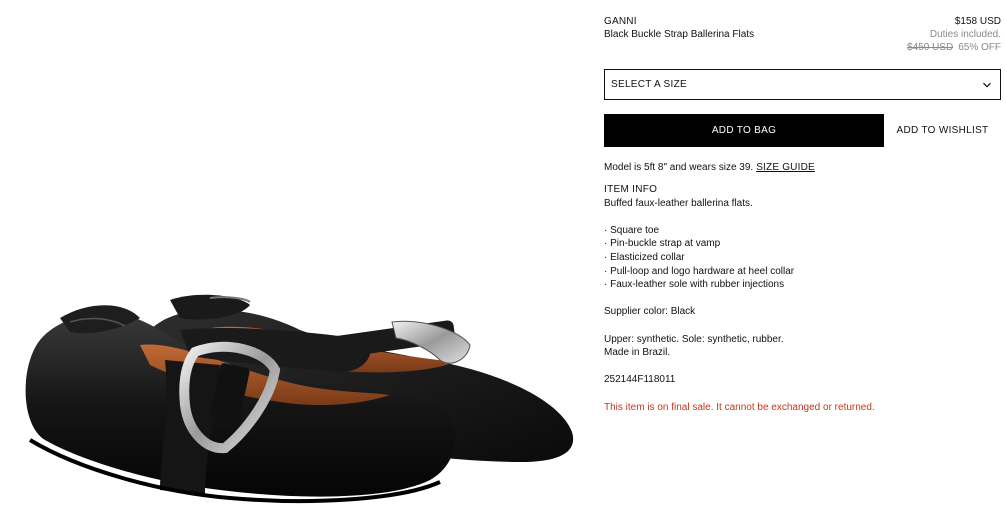 Image resolution: width=1007 pixels, height=528 pixels. What do you see at coordinates (679, 34) in the screenshot?
I see `product-title: Black Buckle Strap Ballerina Flats` at bounding box center [679, 34].